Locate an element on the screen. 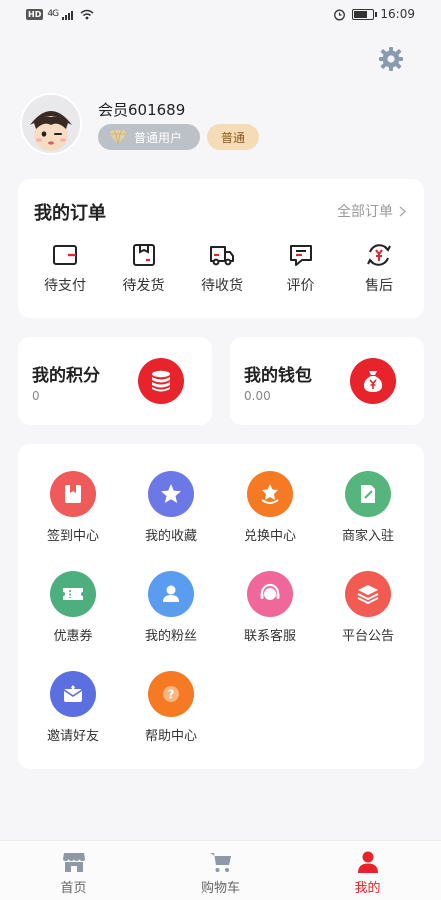 The height and width of the screenshot is (900, 441). wallet-card-icon is located at coordinates (65, 255).